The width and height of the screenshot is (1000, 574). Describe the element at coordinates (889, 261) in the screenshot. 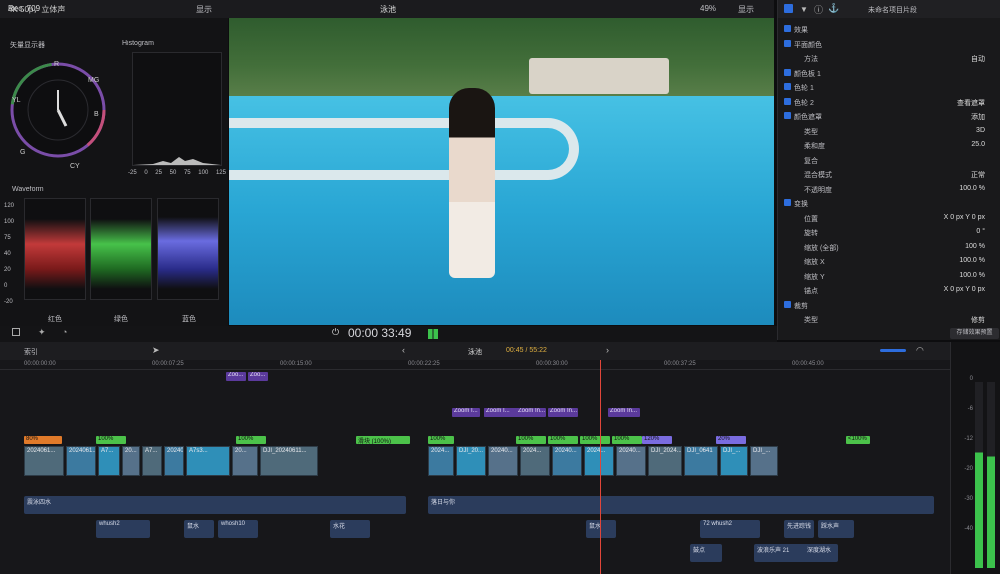

I see `inspector-row: 缩放 X 100.0 %` at that location.